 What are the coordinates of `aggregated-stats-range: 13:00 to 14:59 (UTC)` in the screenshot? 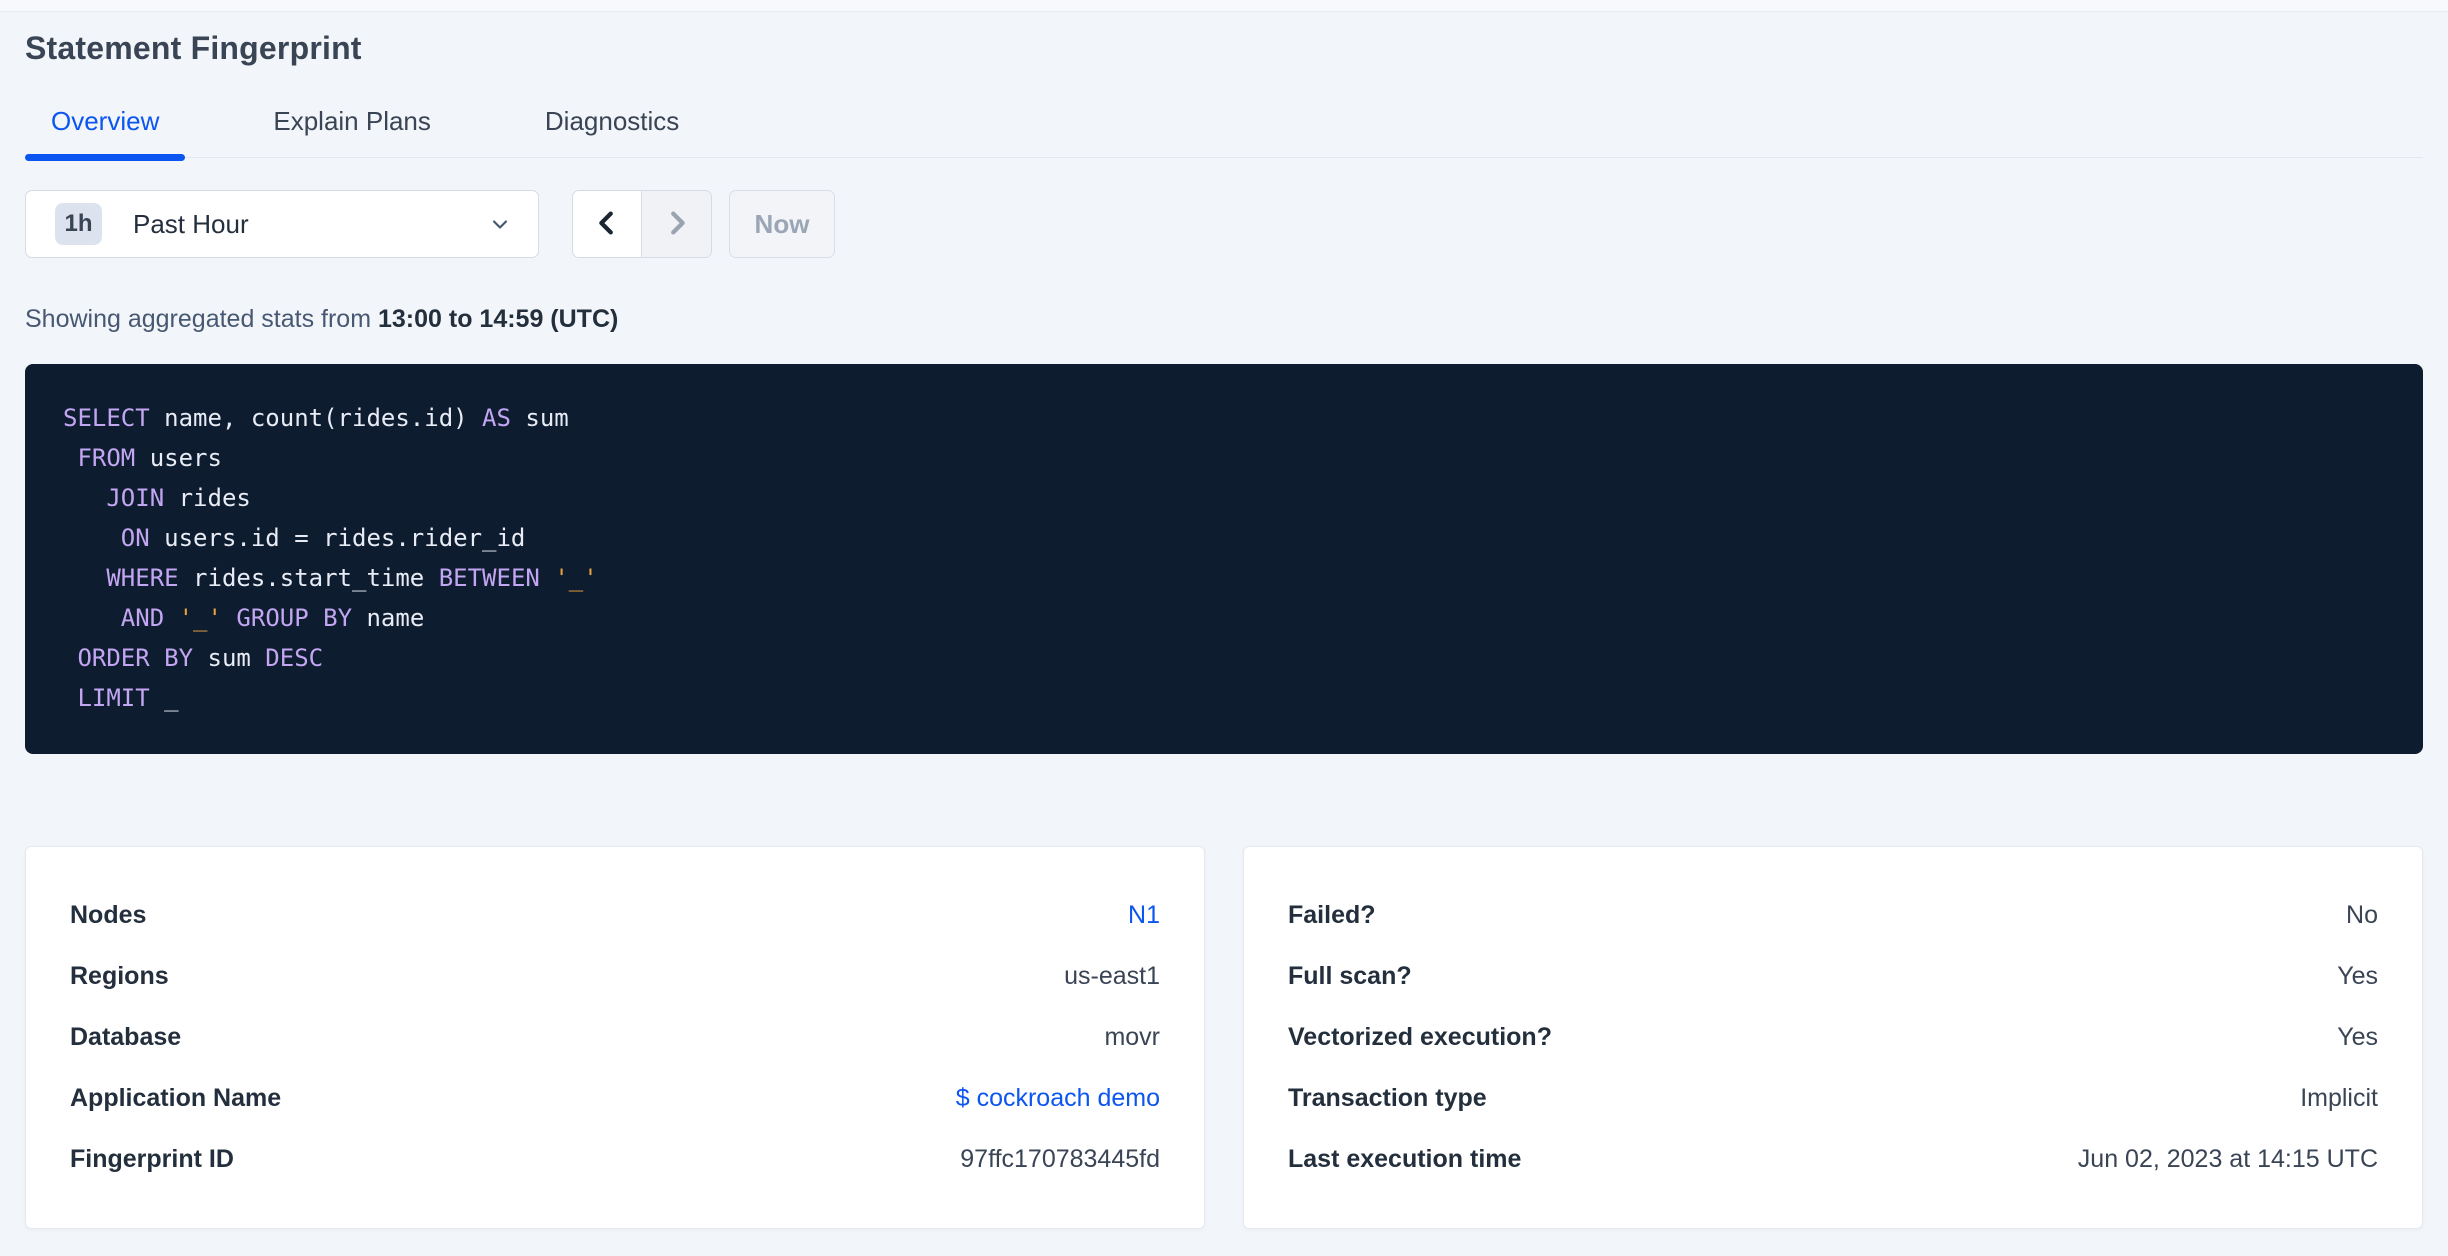 It's located at (498, 319).